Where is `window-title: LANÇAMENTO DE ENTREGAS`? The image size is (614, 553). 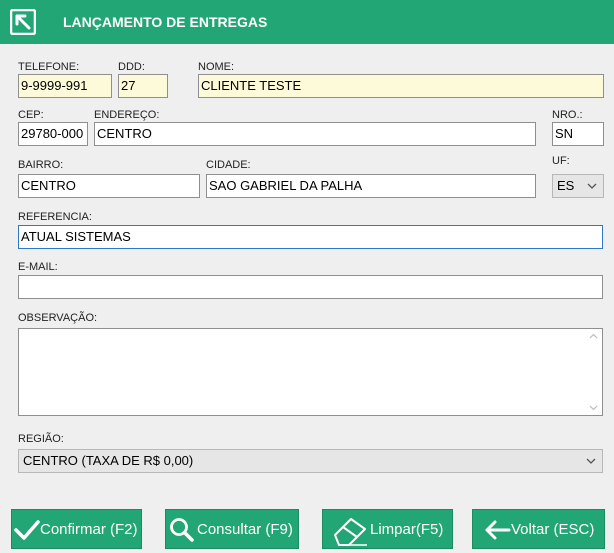
window-title: LANÇAMENTO DE ENTREGAS is located at coordinates (165, 22).